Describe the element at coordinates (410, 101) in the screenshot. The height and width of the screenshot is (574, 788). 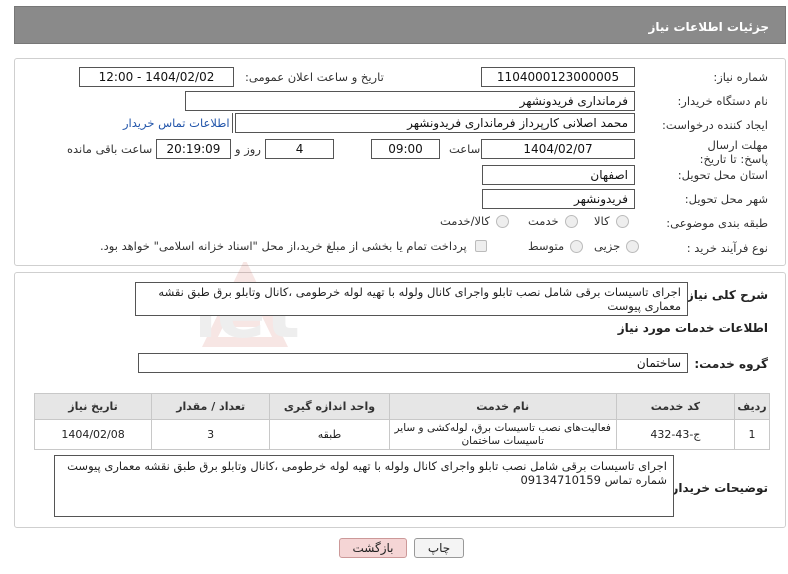
I see `buyer-org-field: فرمانداری فریدونشهر` at that location.